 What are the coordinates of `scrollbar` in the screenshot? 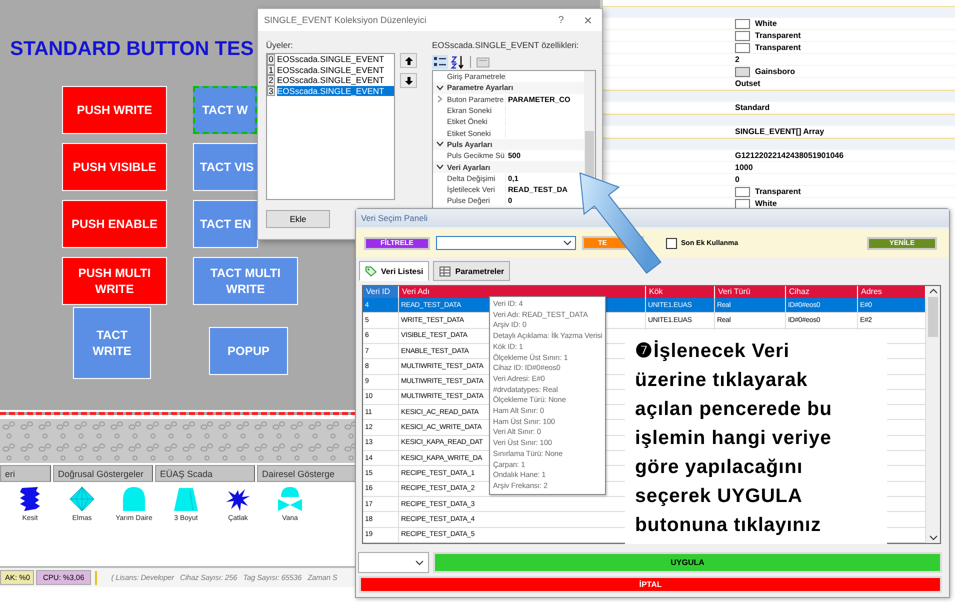 It's located at (933, 414).